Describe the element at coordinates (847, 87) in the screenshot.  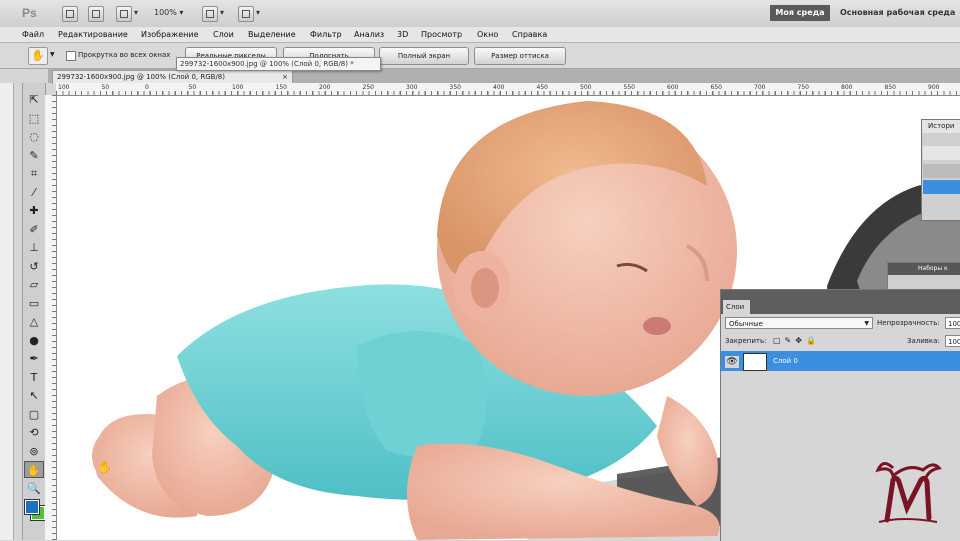
I see `ruler-tick-label: 800` at that location.